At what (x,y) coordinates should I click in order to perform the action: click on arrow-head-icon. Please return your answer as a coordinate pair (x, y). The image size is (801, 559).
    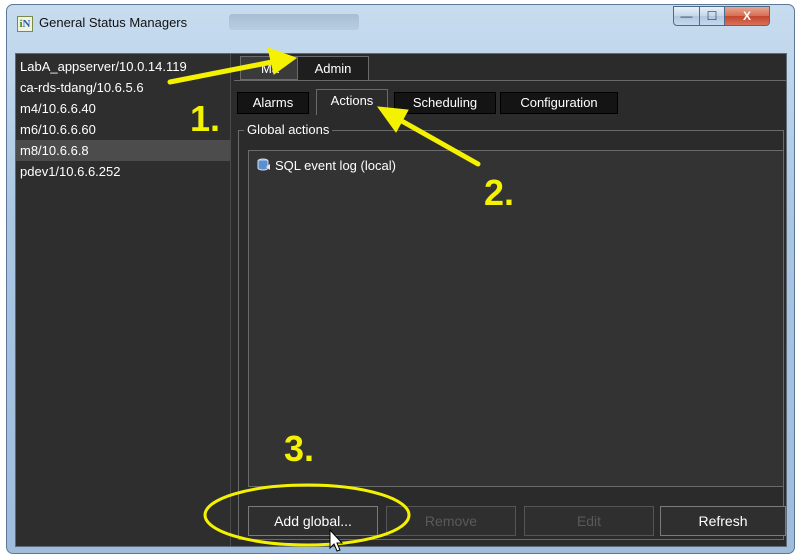
    Looking at the image, I should click on (282, 61).